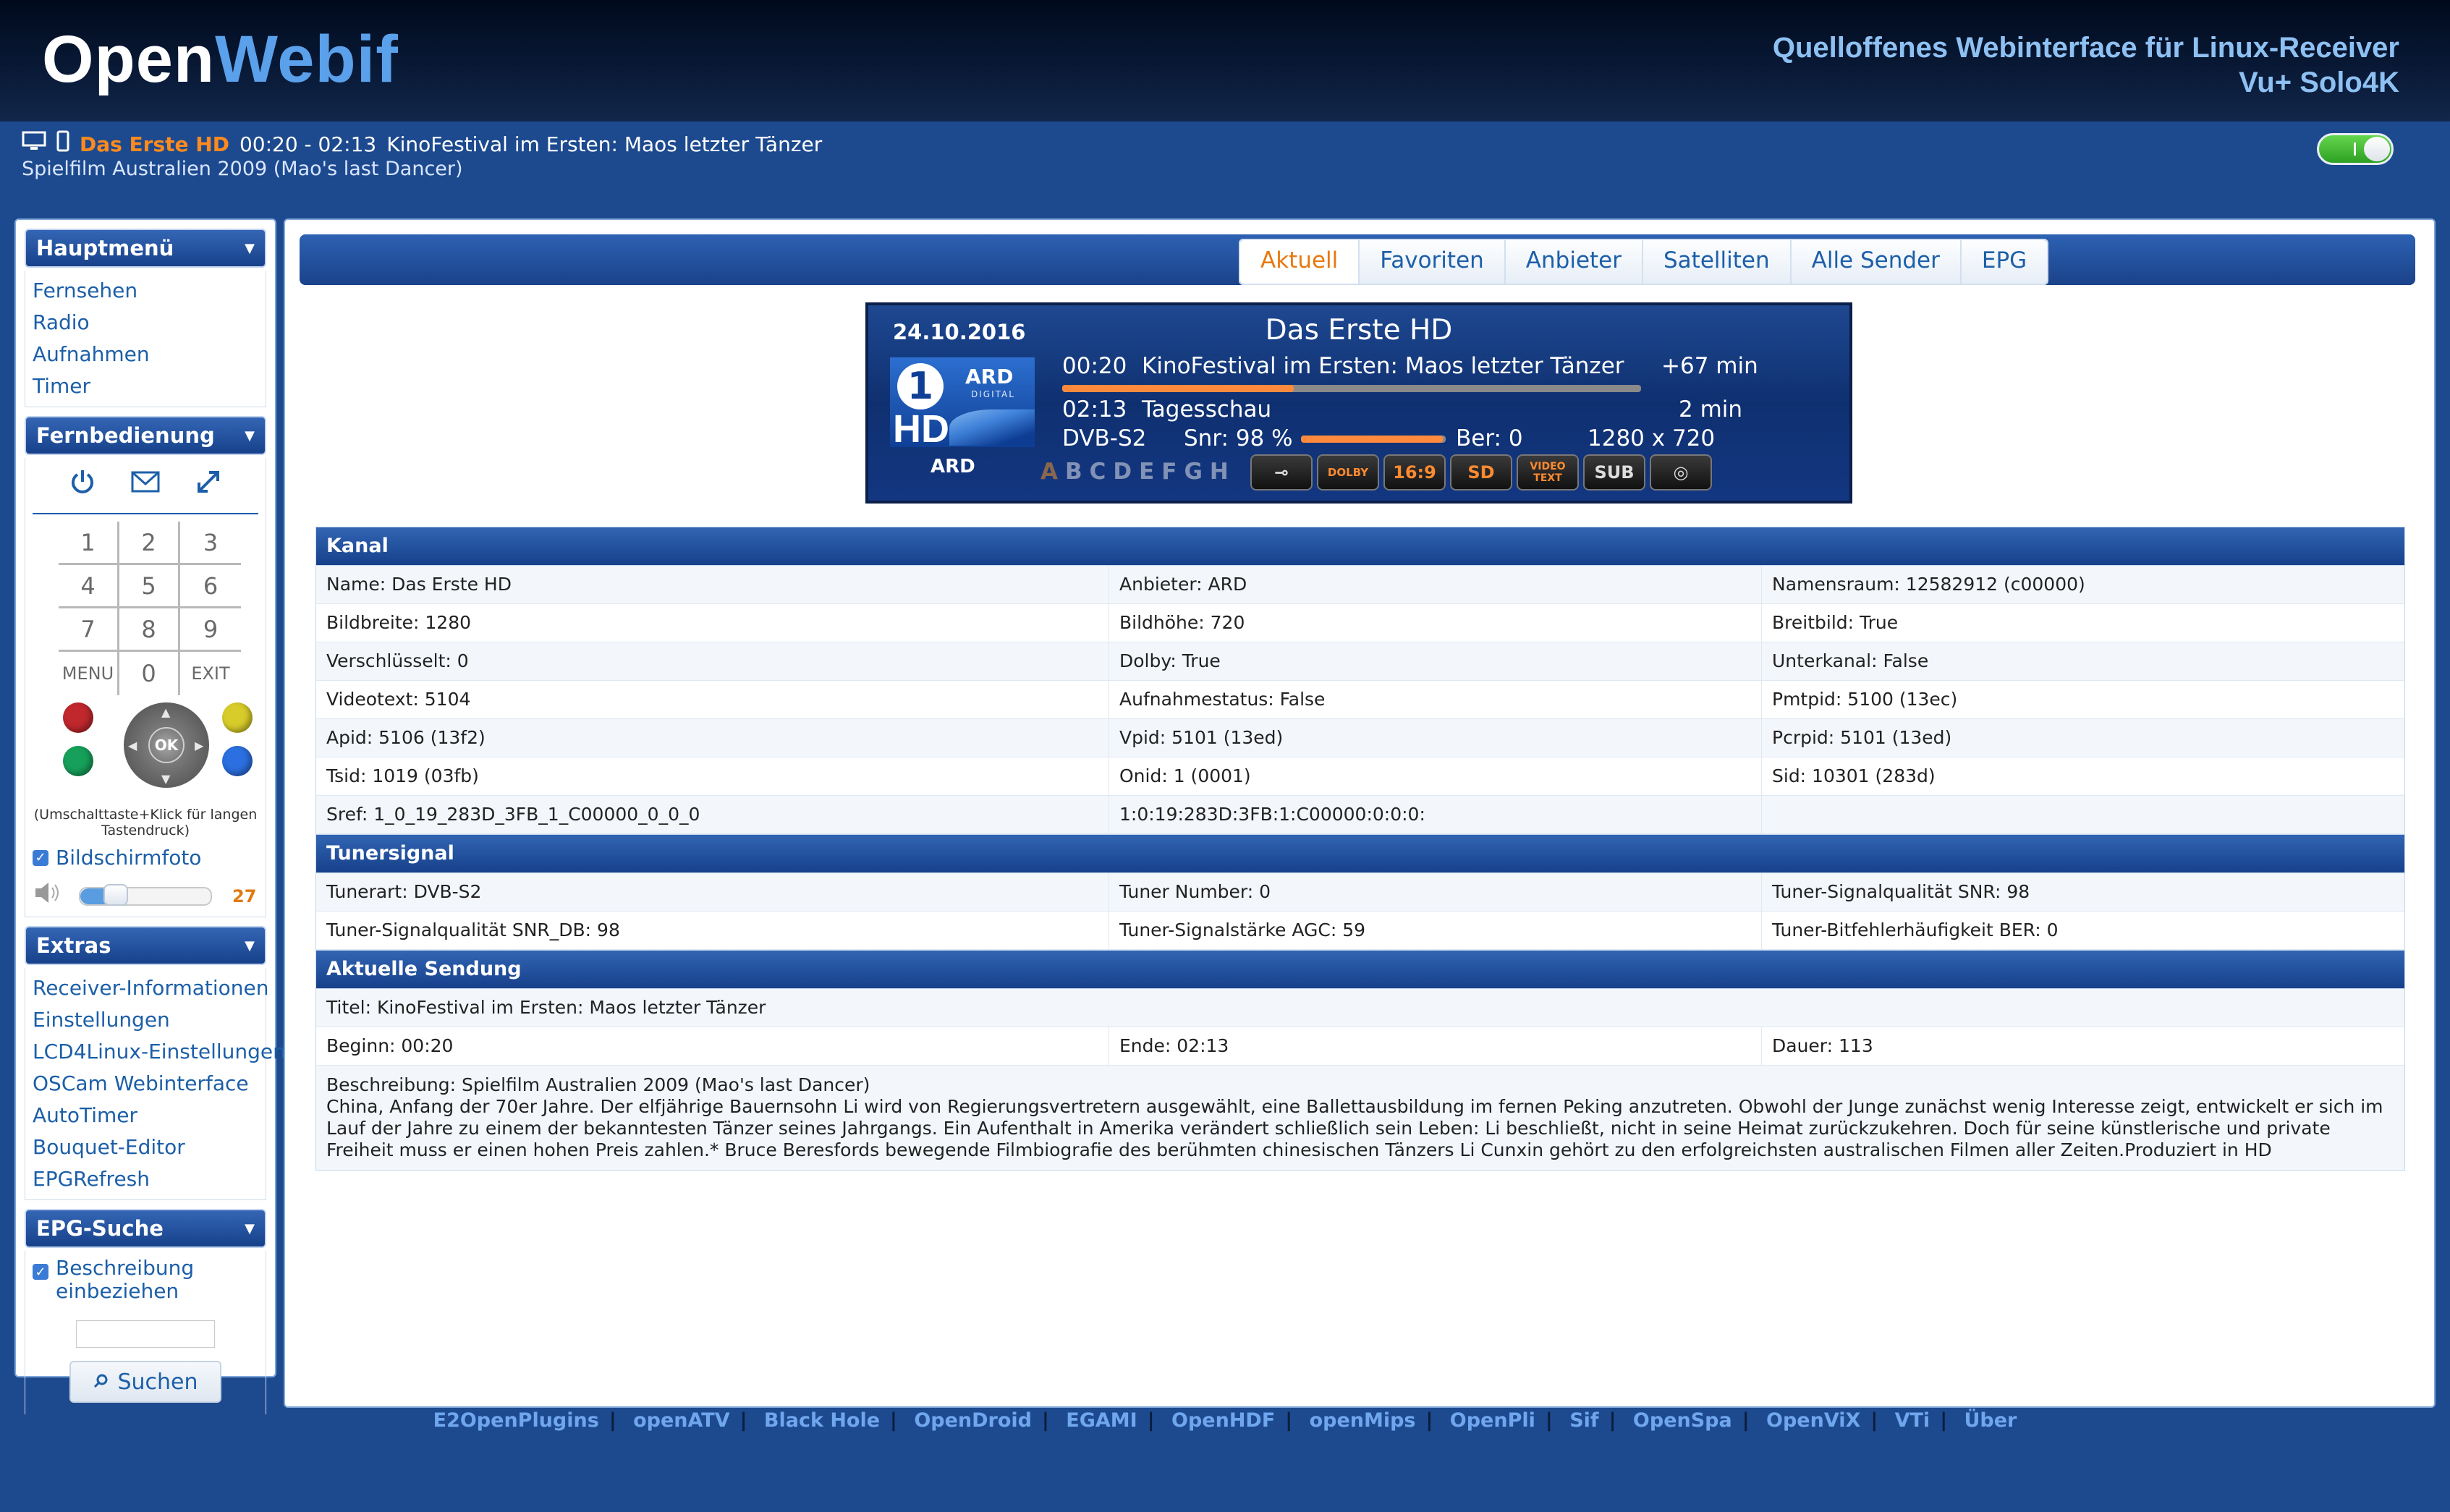 The image size is (2450, 1512). I want to click on navigation-pad: ▲ ▼ ◀ ▶ OK, so click(166, 745).